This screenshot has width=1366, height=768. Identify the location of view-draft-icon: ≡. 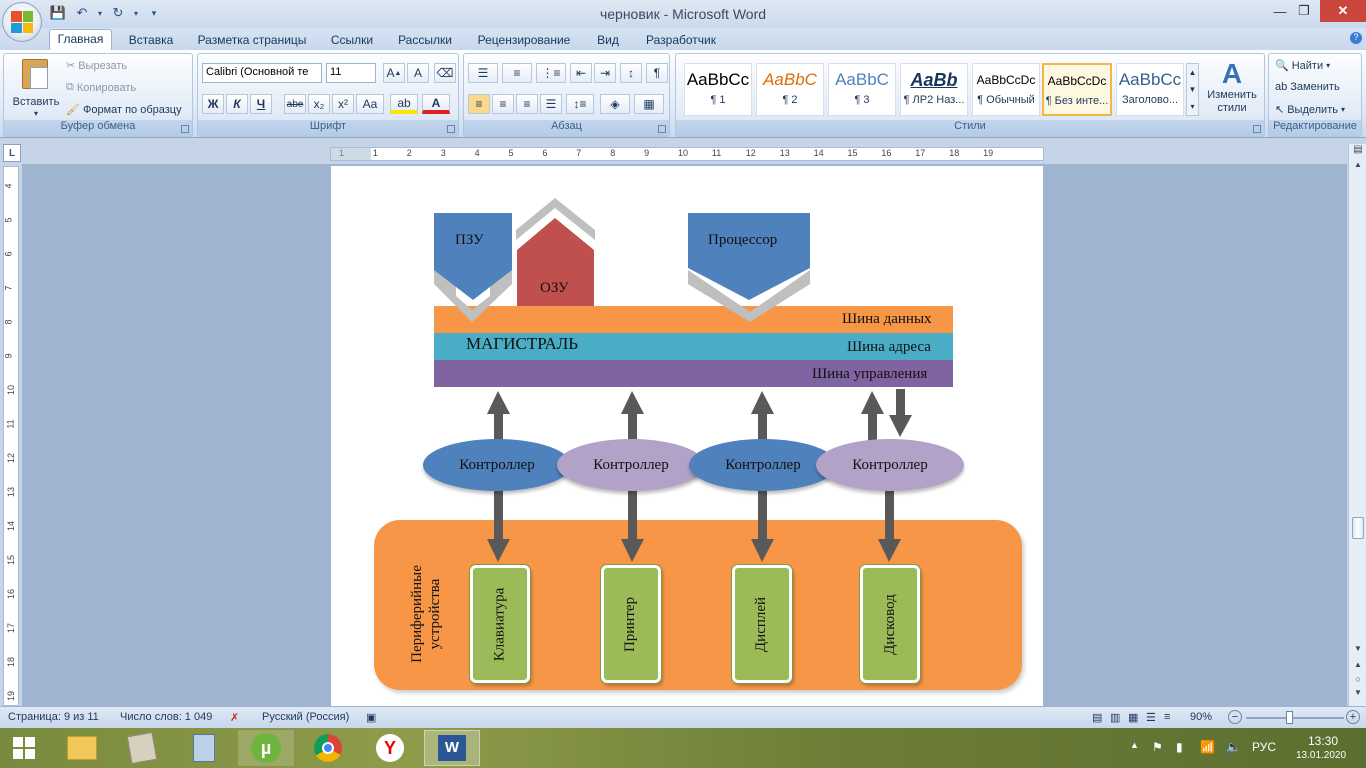
(1167, 717).